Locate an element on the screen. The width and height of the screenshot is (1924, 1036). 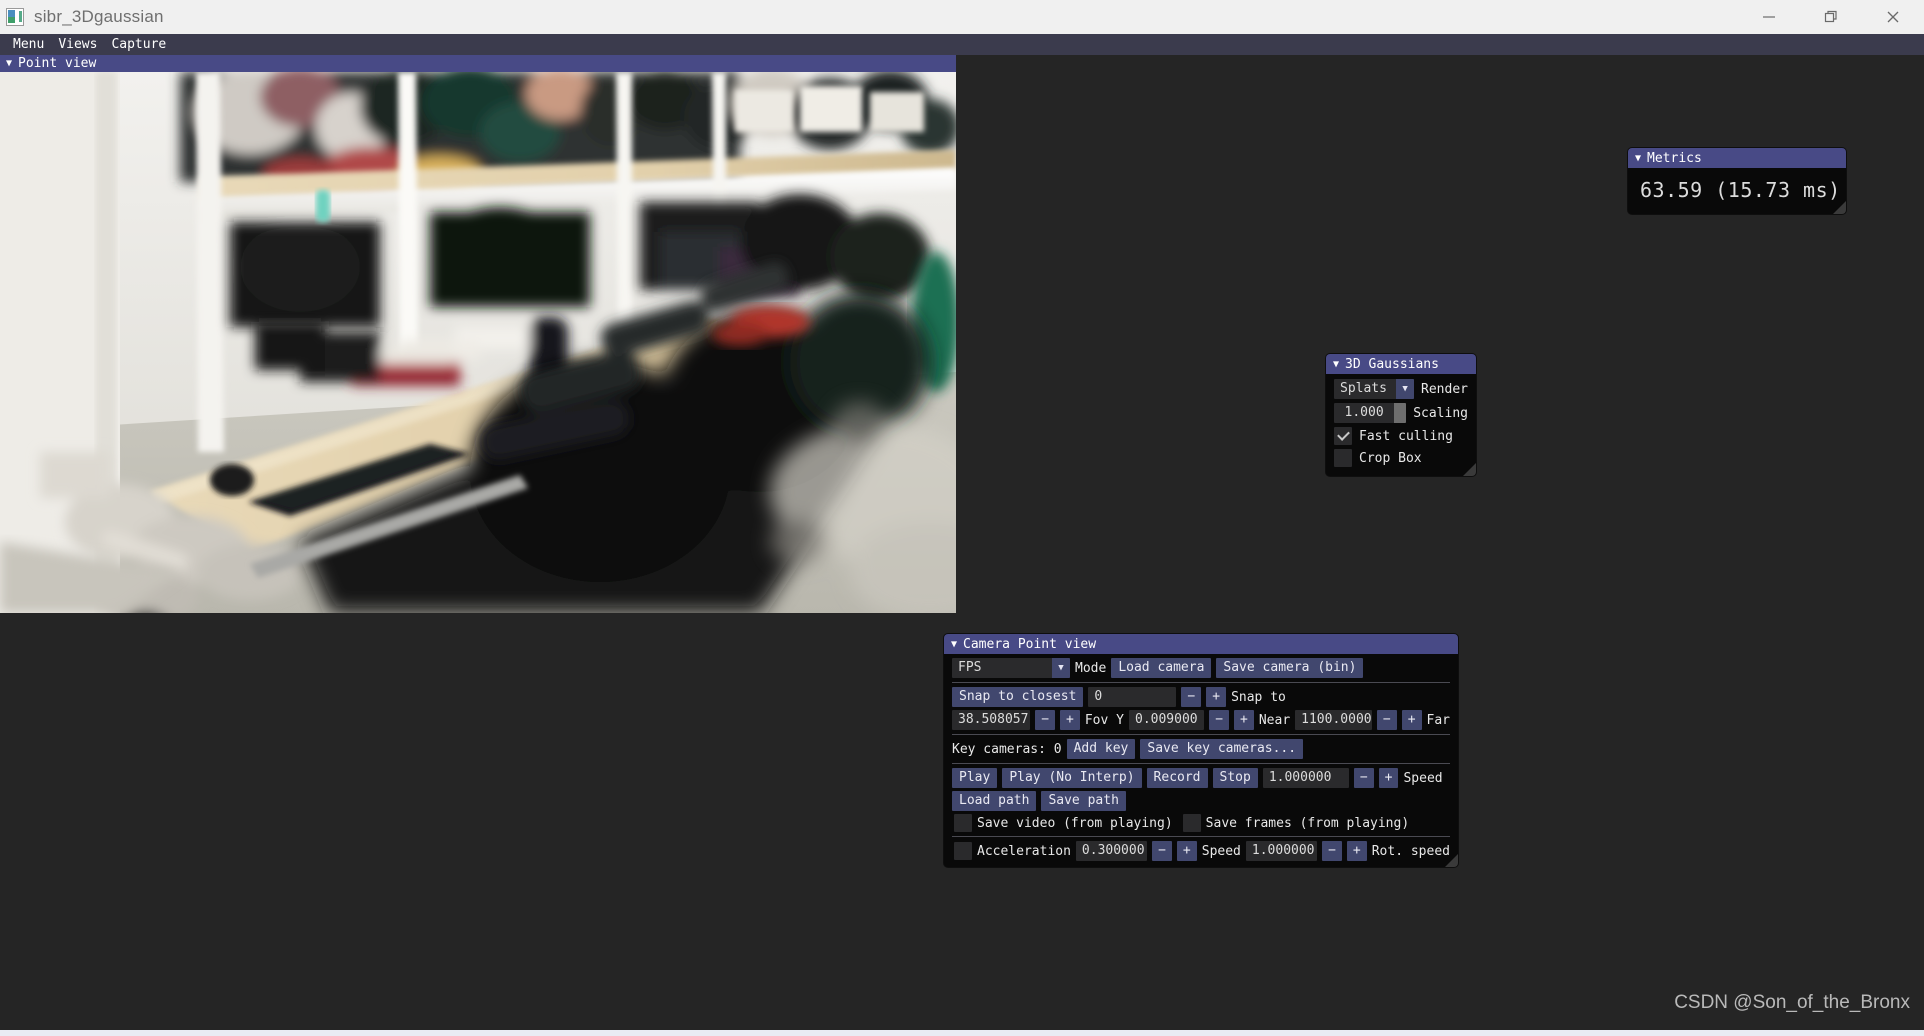
save-video-checkbox is located at coordinates (963, 823).